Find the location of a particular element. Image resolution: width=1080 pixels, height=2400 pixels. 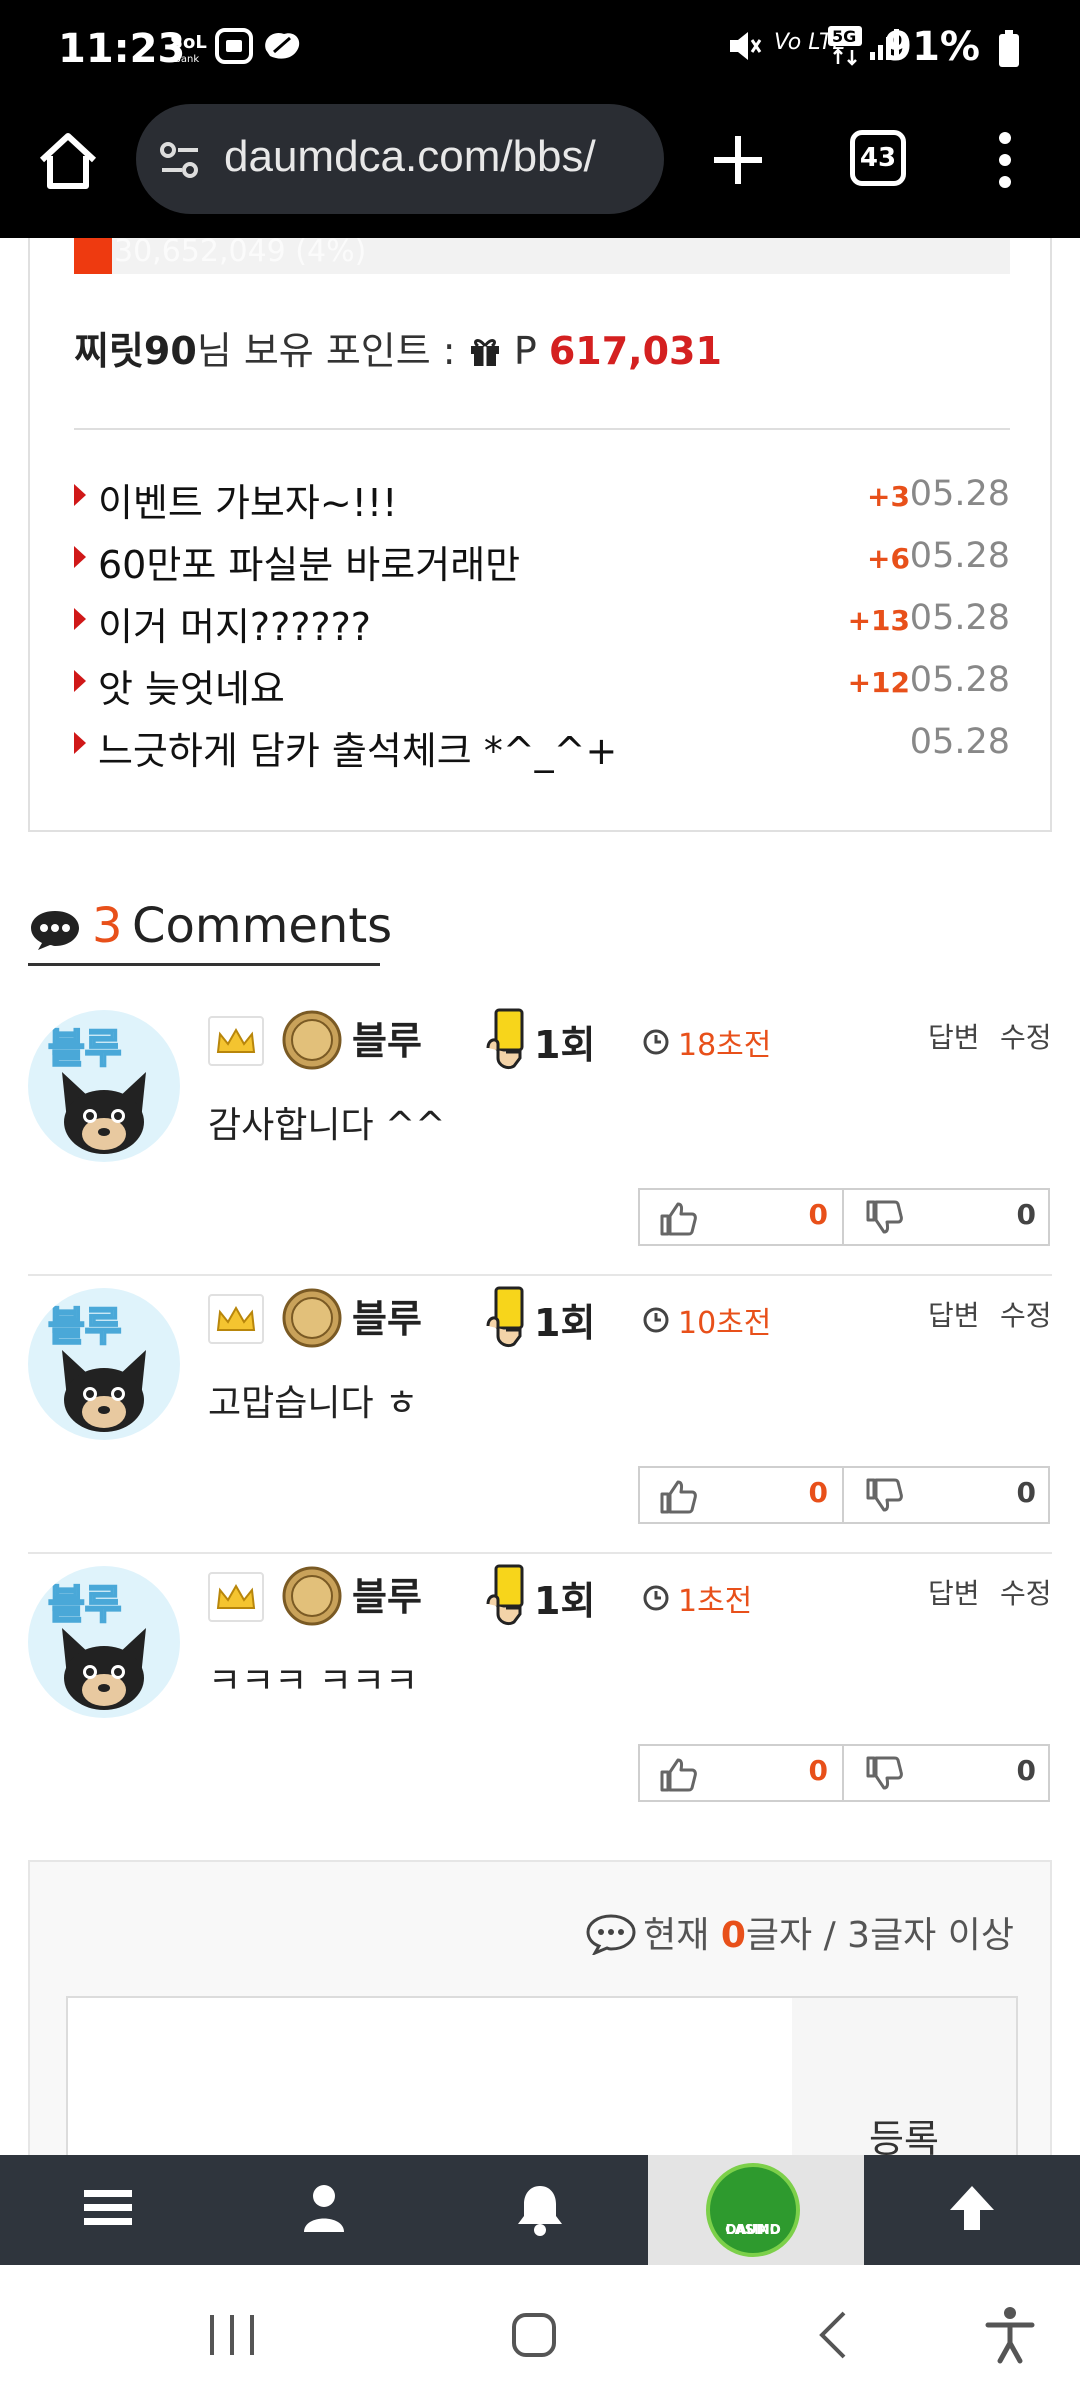

recent-post-date: 05.28 is located at coordinates (959, 680).